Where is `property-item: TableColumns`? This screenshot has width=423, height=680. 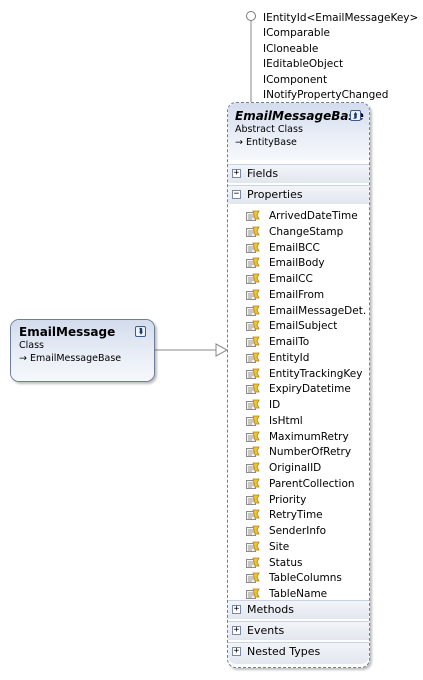
property-item: TableColumns is located at coordinates (298, 579).